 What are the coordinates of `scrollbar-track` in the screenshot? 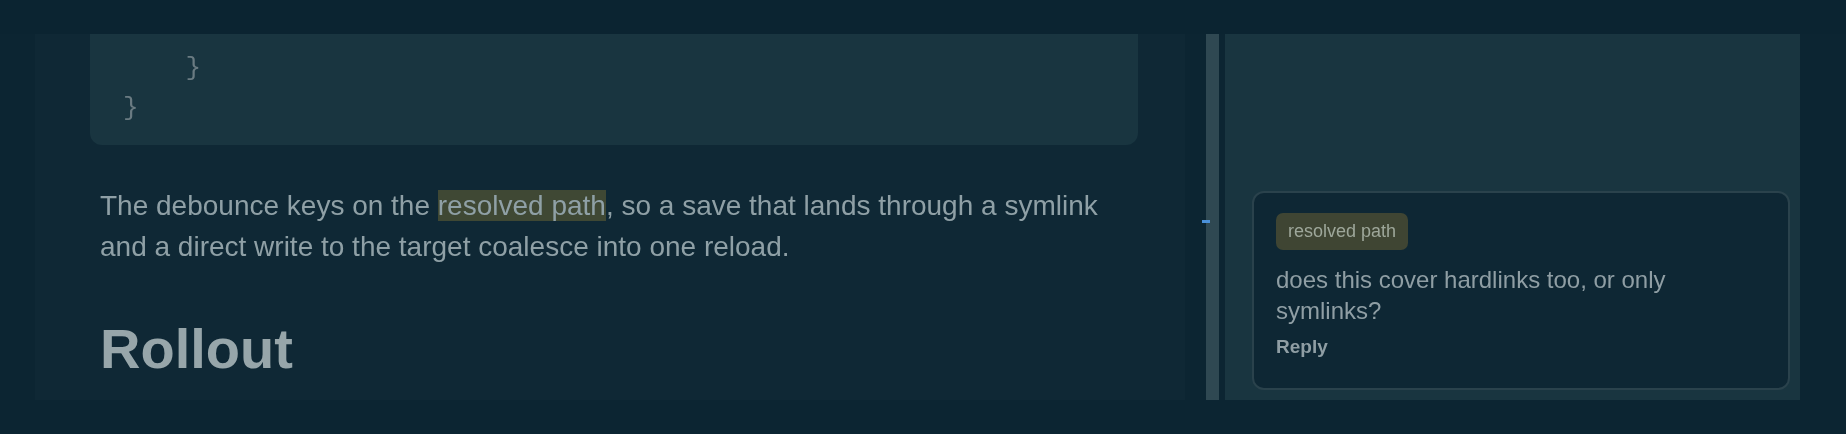 It's located at (1212, 217).